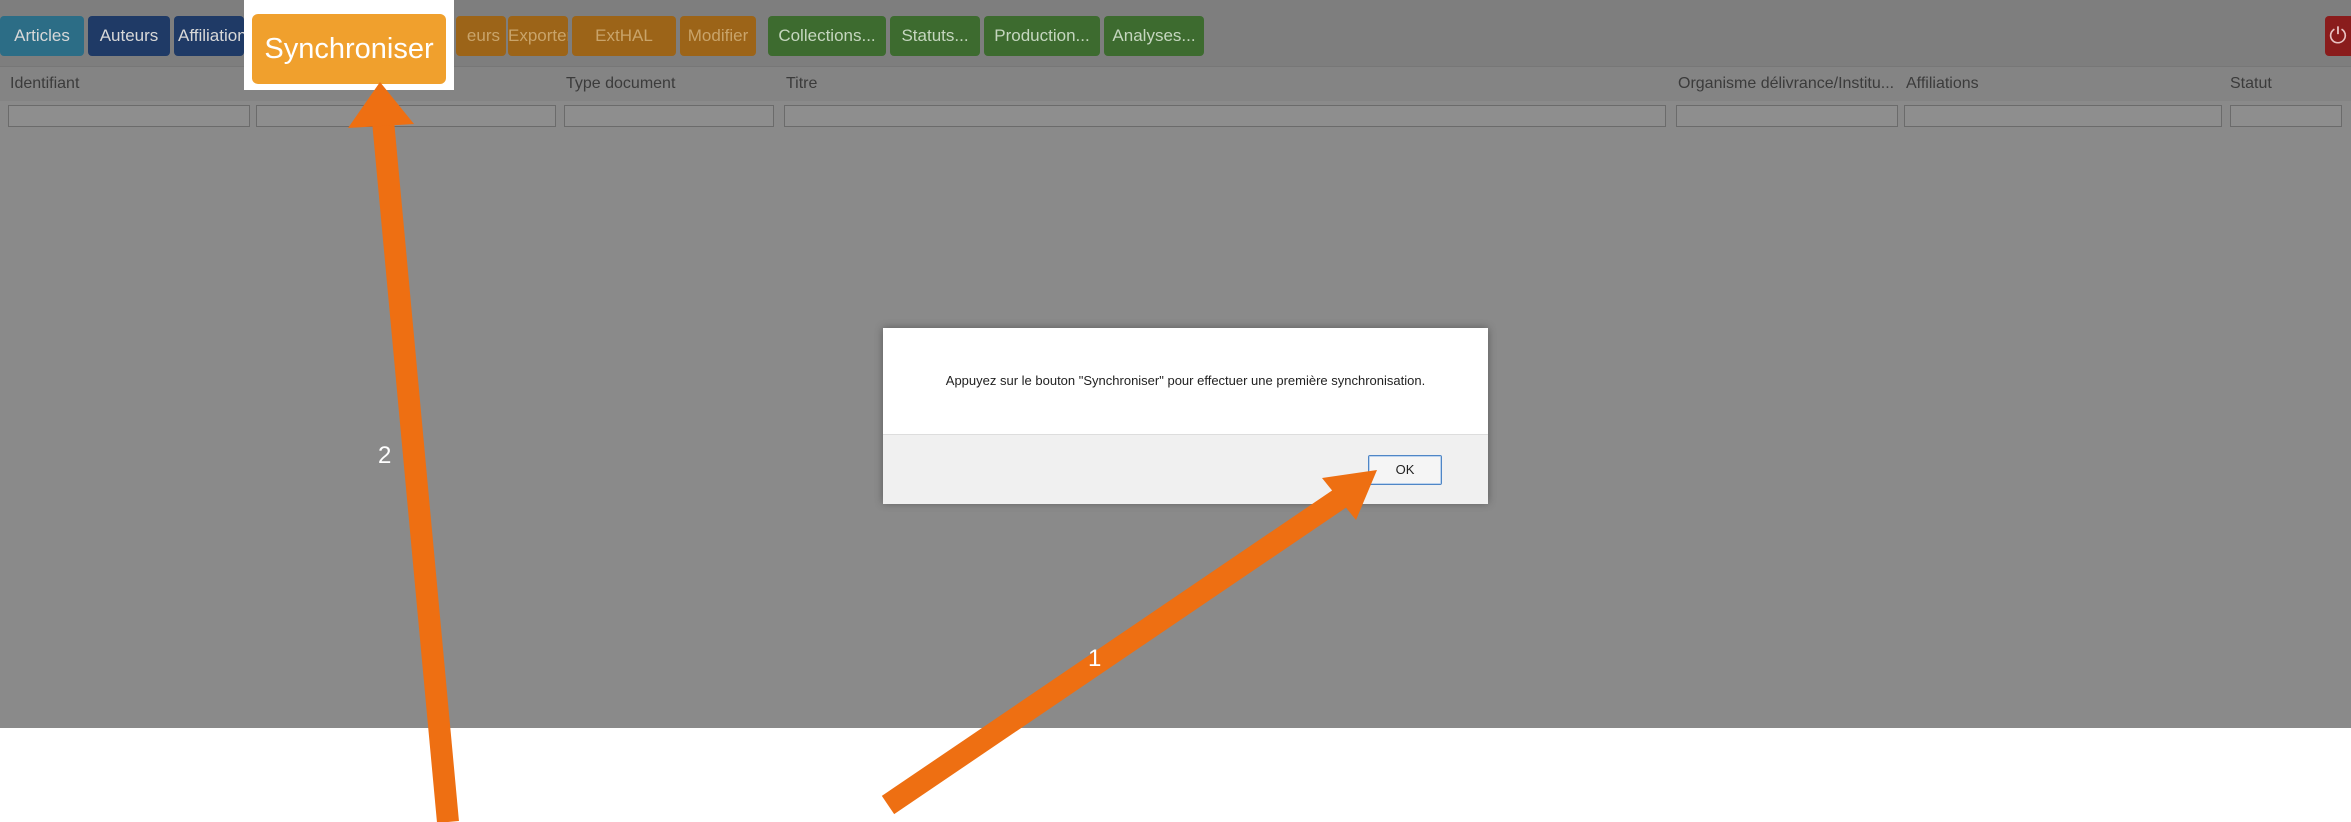  Describe the element at coordinates (1118, 649) in the screenshot. I see `arrow-1-shaft` at that location.